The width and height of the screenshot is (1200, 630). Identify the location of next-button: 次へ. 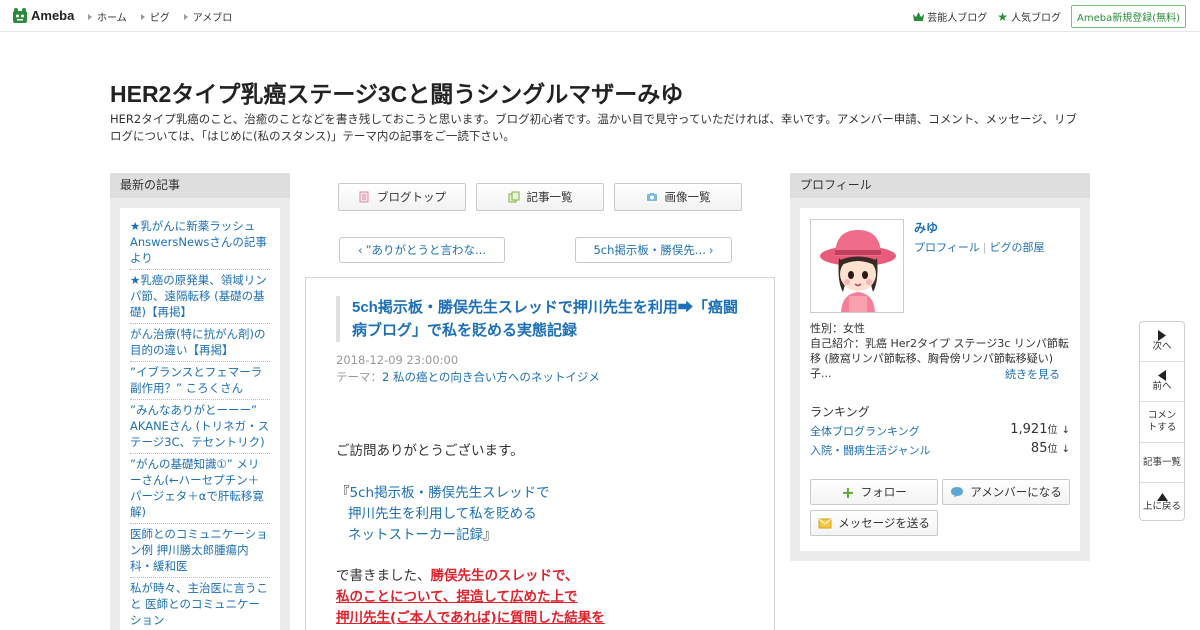
(1162, 342).